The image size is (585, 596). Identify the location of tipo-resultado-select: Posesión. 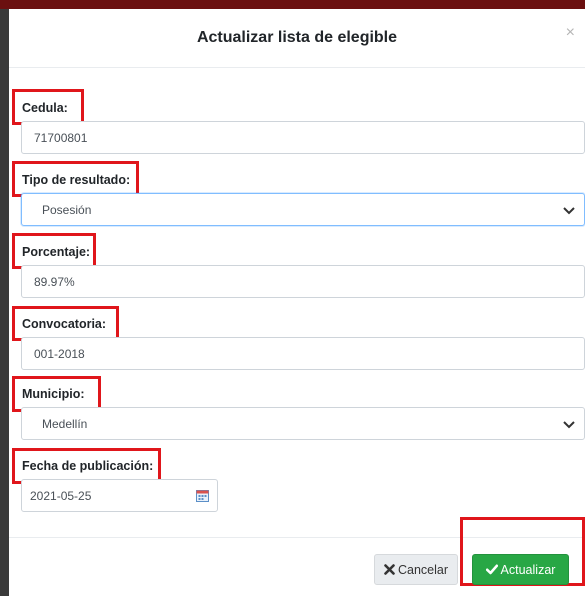
(303, 209).